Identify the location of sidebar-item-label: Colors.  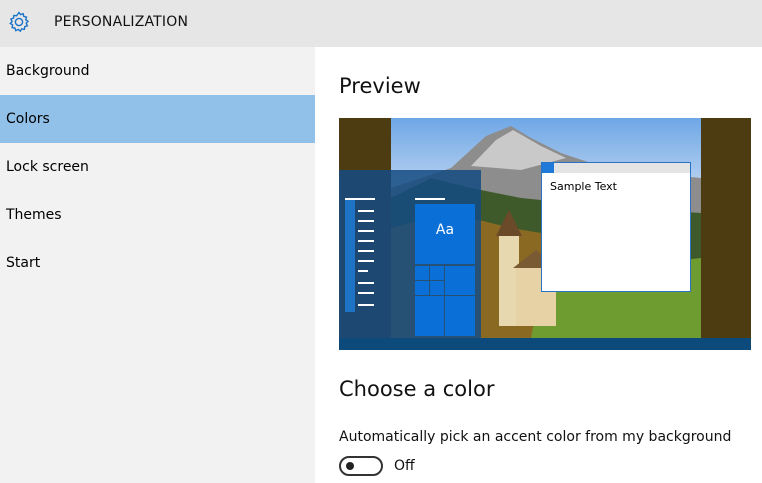
(28, 119).